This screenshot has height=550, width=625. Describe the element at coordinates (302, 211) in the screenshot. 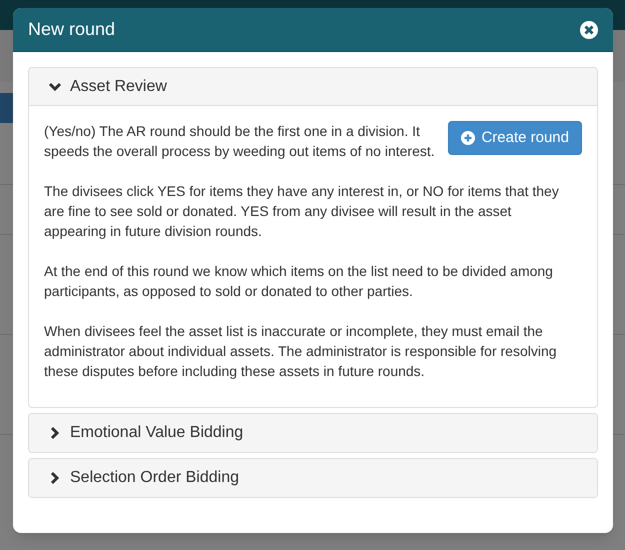

I see `section-description: The divisees click YES for items they have any interest in, or NO for items that they are fine to see sold or donated. YES from any divisee will result in the asset appearing in future division rounds.` at that location.